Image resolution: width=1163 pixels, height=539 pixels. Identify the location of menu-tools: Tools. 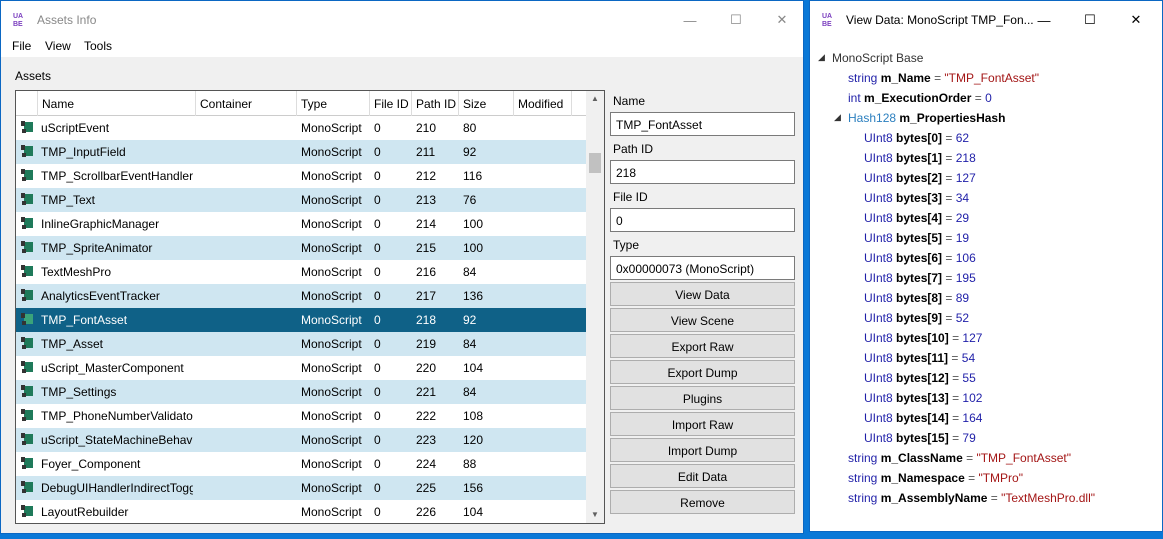
(98, 46).